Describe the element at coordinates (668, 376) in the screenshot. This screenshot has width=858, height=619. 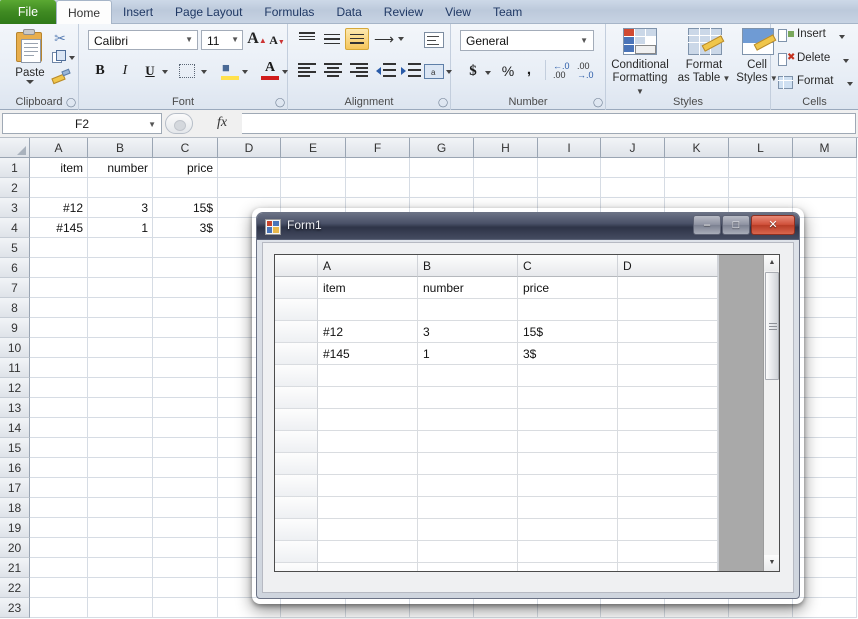
I see `grid-cell-D5` at that location.